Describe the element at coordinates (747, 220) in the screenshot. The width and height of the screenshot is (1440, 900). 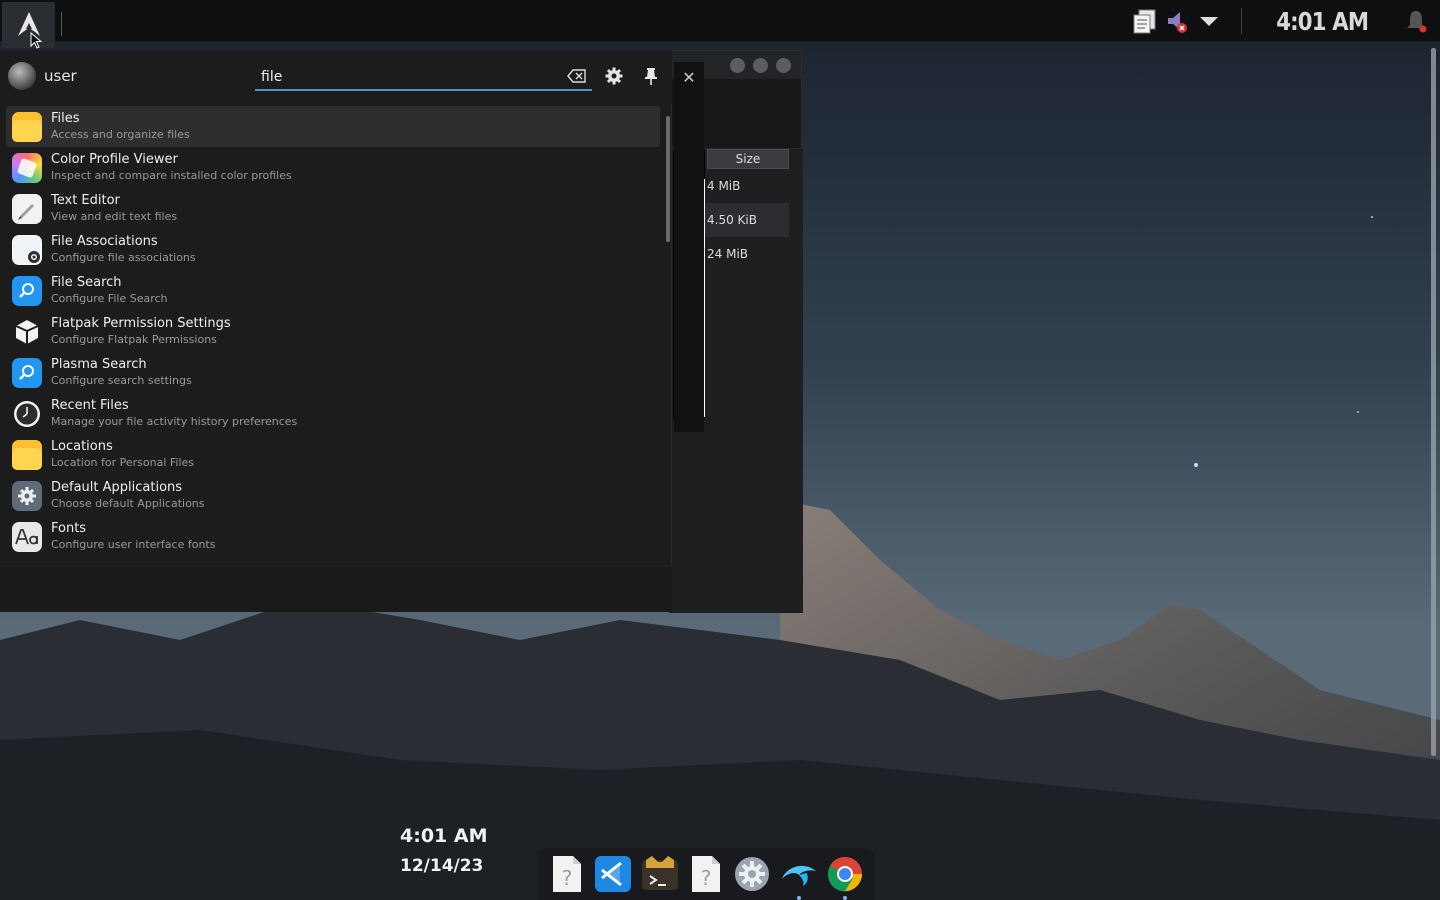
I see `file-size-cell: 4.50 KiB` at that location.